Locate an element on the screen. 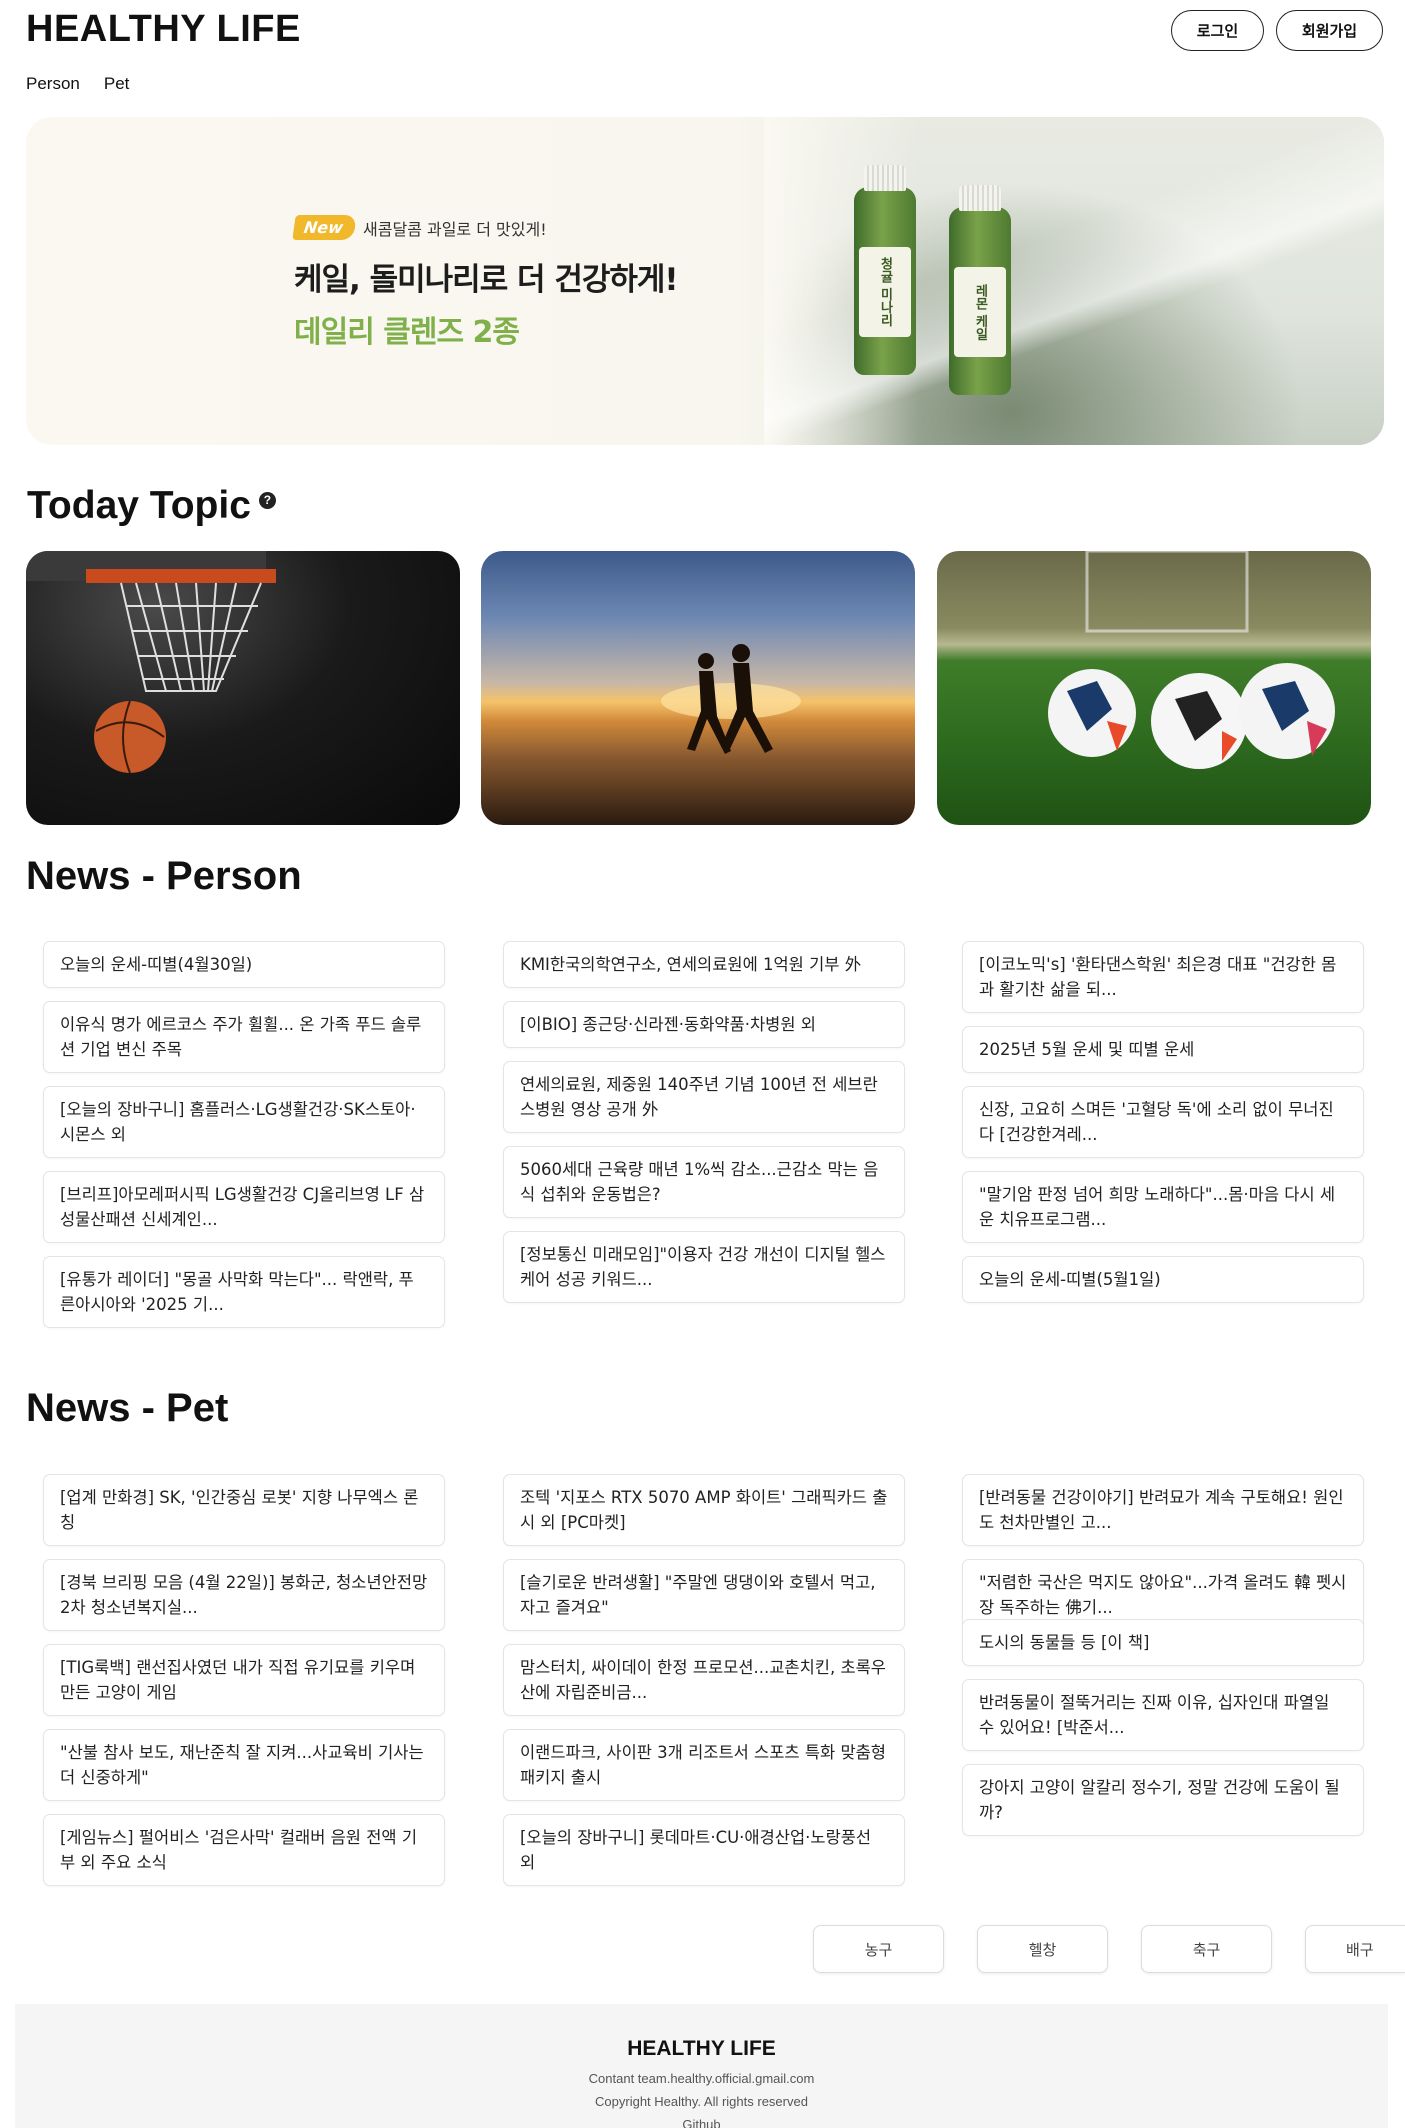  footer-logo: HEALTHY LIFE is located at coordinates (701, 2048).